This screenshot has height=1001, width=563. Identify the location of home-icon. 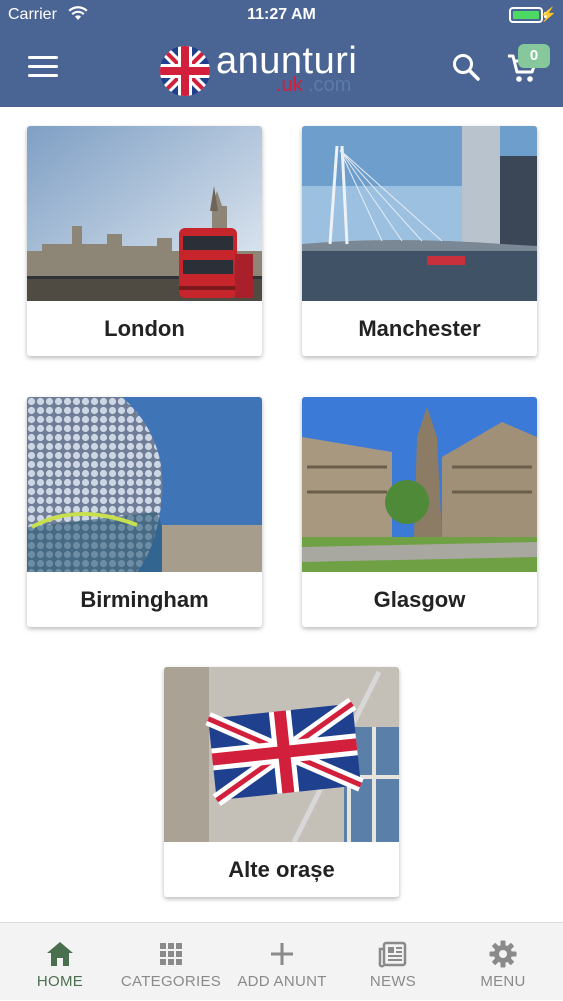
(60, 954).